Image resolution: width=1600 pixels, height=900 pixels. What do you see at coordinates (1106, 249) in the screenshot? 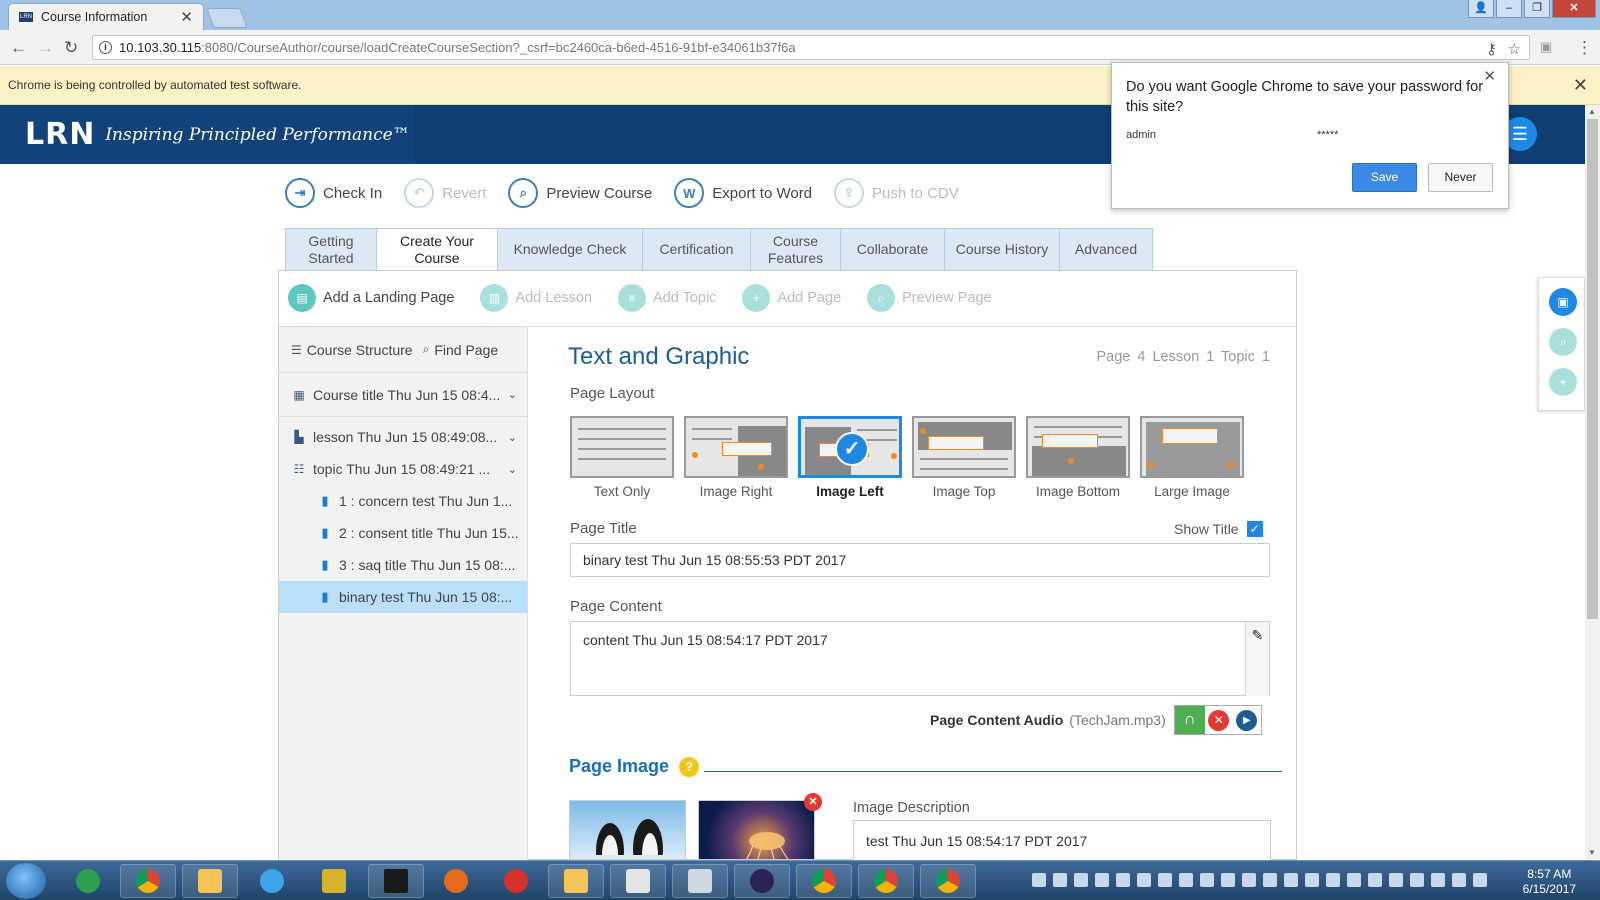
I see `tab-advanced: Advanced` at bounding box center [1106, 249].